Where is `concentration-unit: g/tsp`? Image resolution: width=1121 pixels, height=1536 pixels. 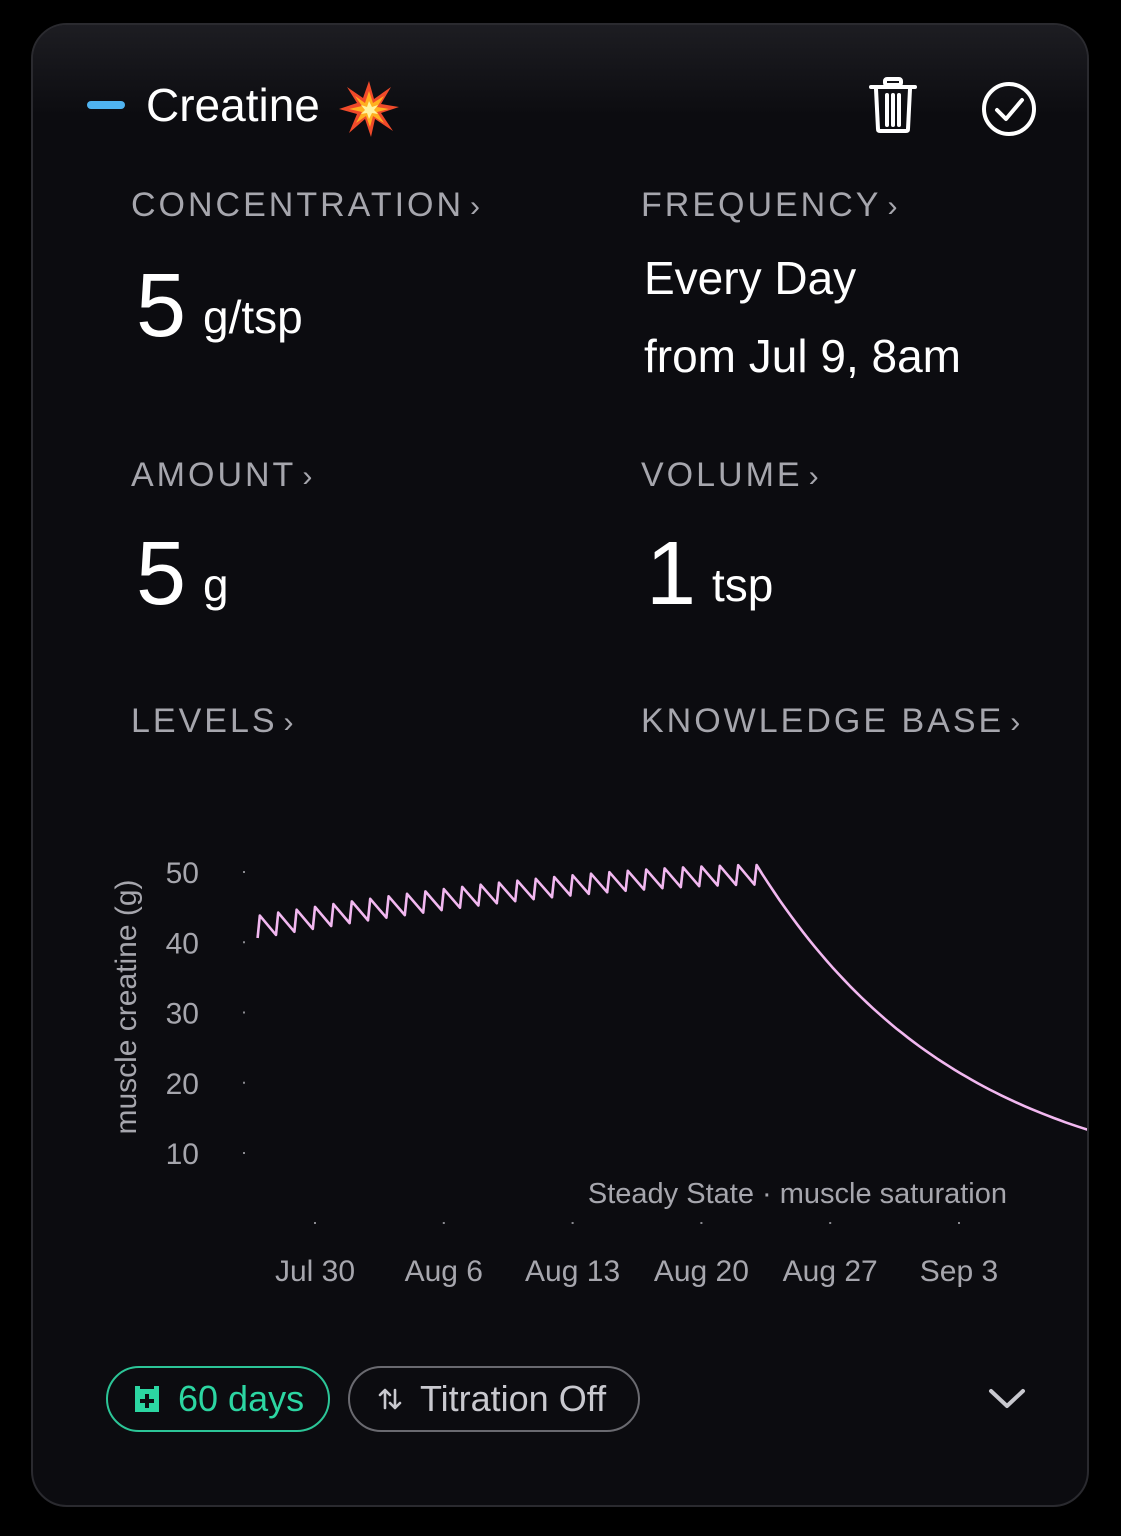
concentration-unit: g/tsp is located at coordinates (253, 317).